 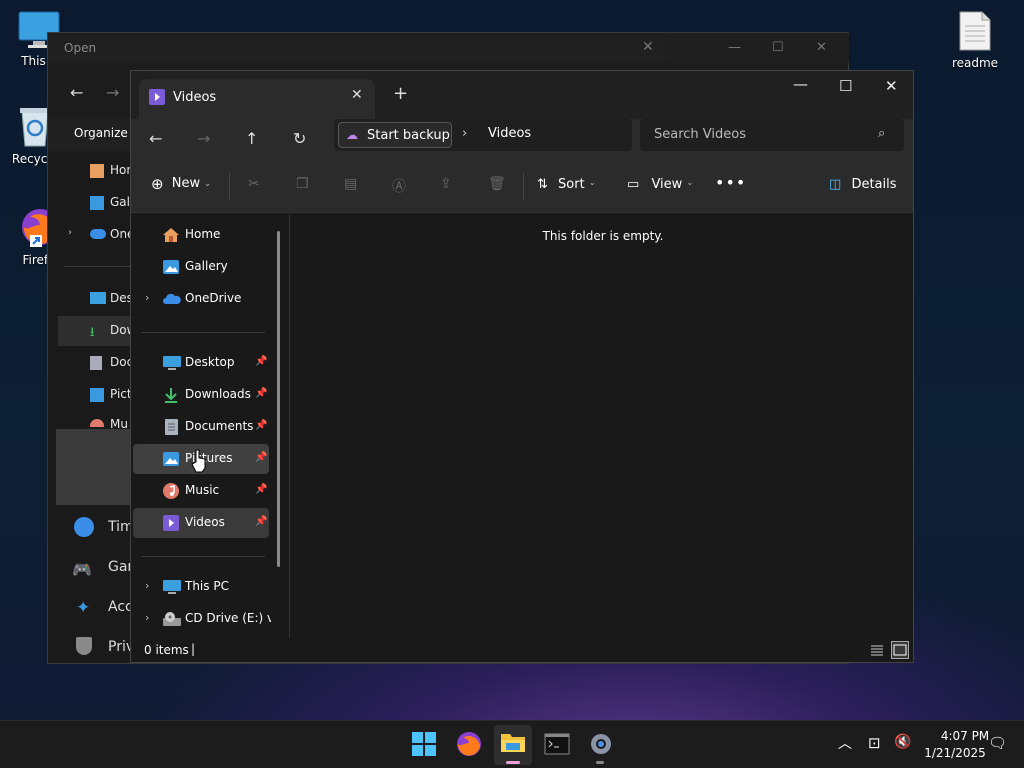 I want to click on shield-icon, so click(x=84, y=646).